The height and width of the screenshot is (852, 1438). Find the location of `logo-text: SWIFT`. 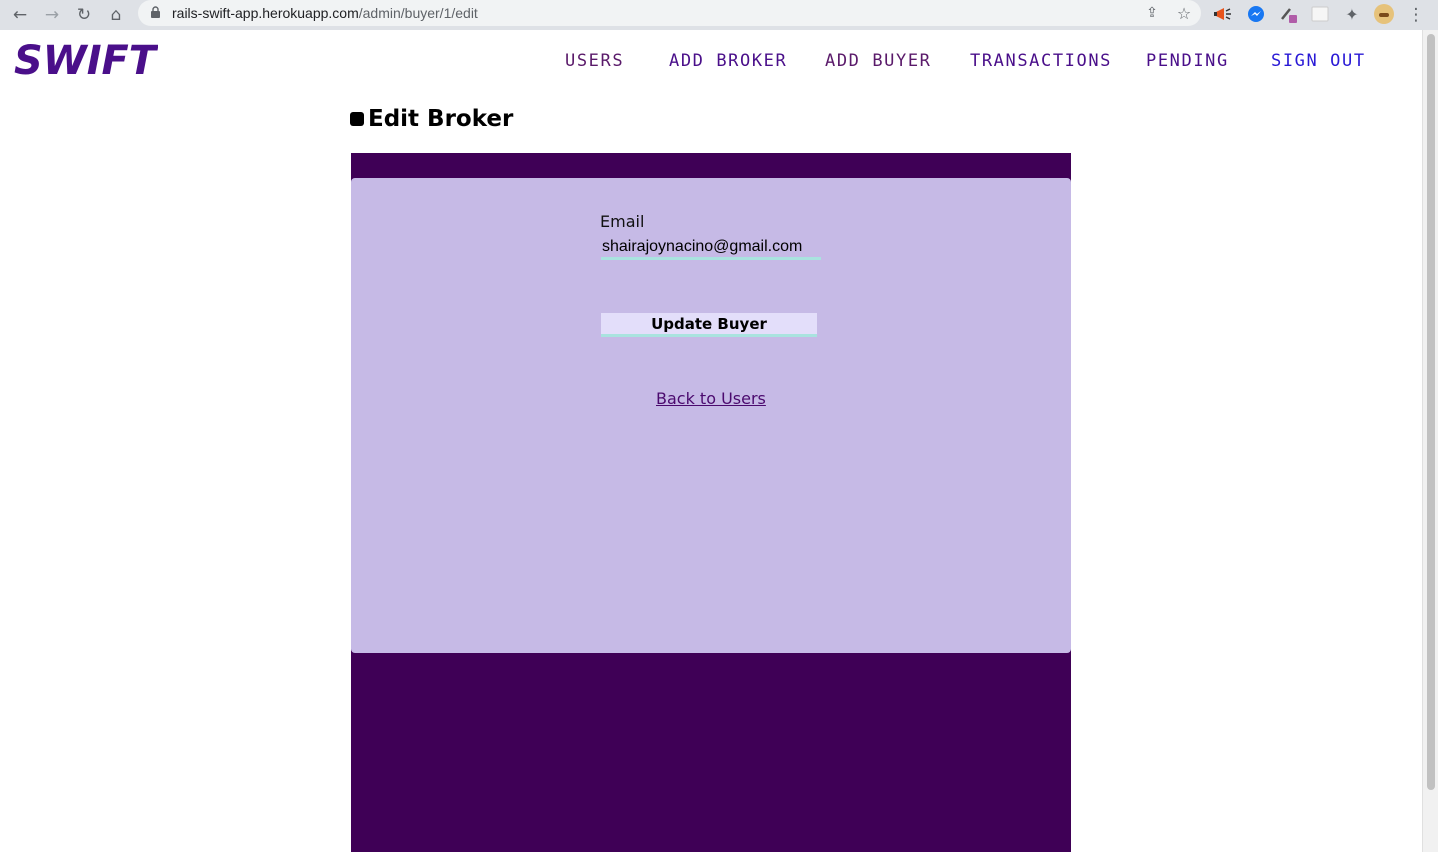

logo-text: SWIFT is located at coordinates (86, 60).